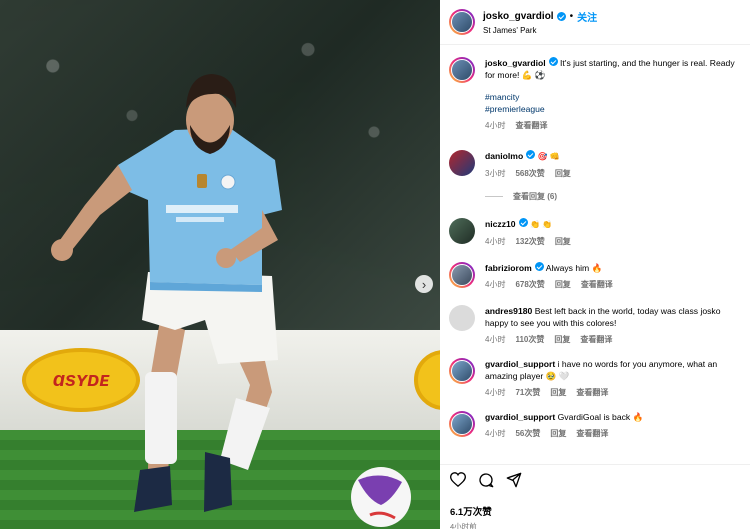 Image resolution: width=750 pixels, height=529 pixels. Describe the element at coordinates (518, 16) in the screenshot. I see `author-username: josko_gvardiol` at that location.